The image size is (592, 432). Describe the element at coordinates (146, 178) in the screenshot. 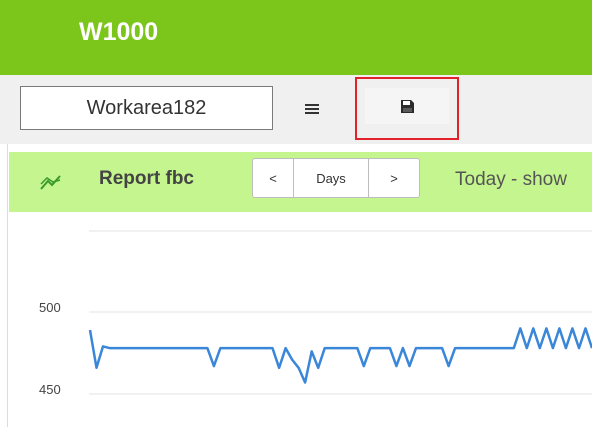

I see `report-title: Report fbc` at that location.